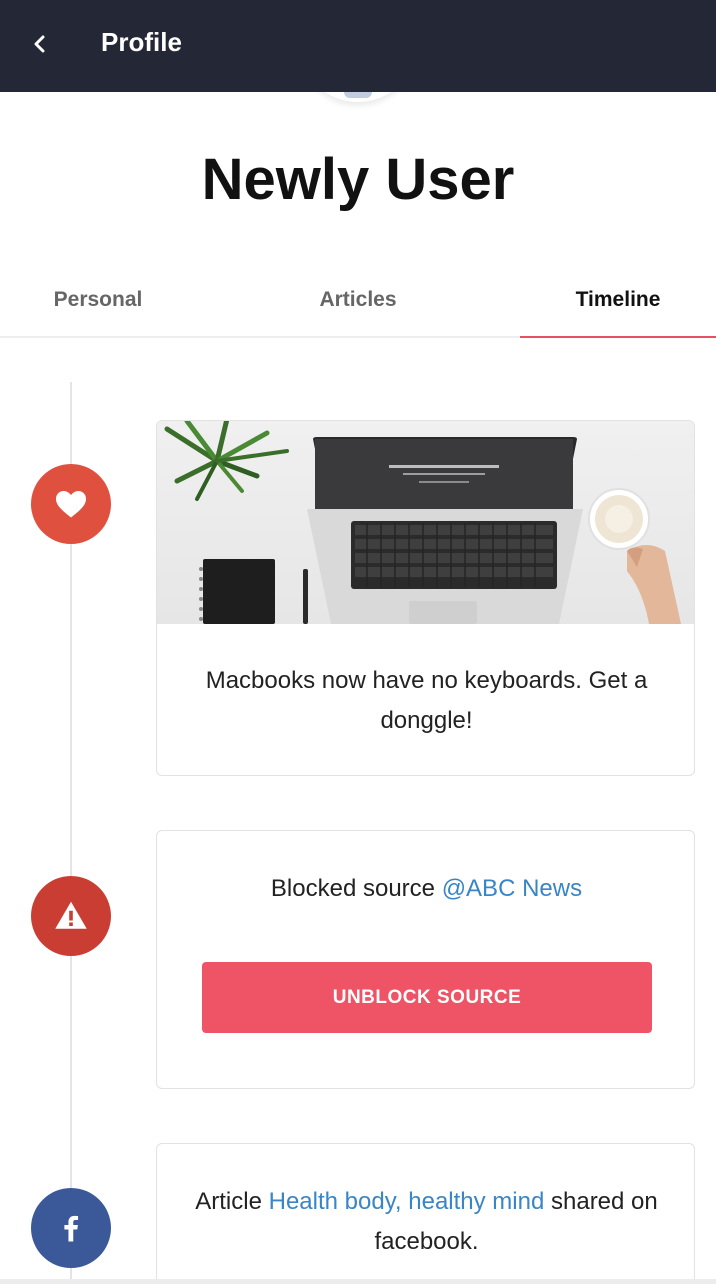 Image resolution: width=716 pixels, height=1284 pixels. I want to click on timeline-item-icon-facebook, so click(71, 1228).